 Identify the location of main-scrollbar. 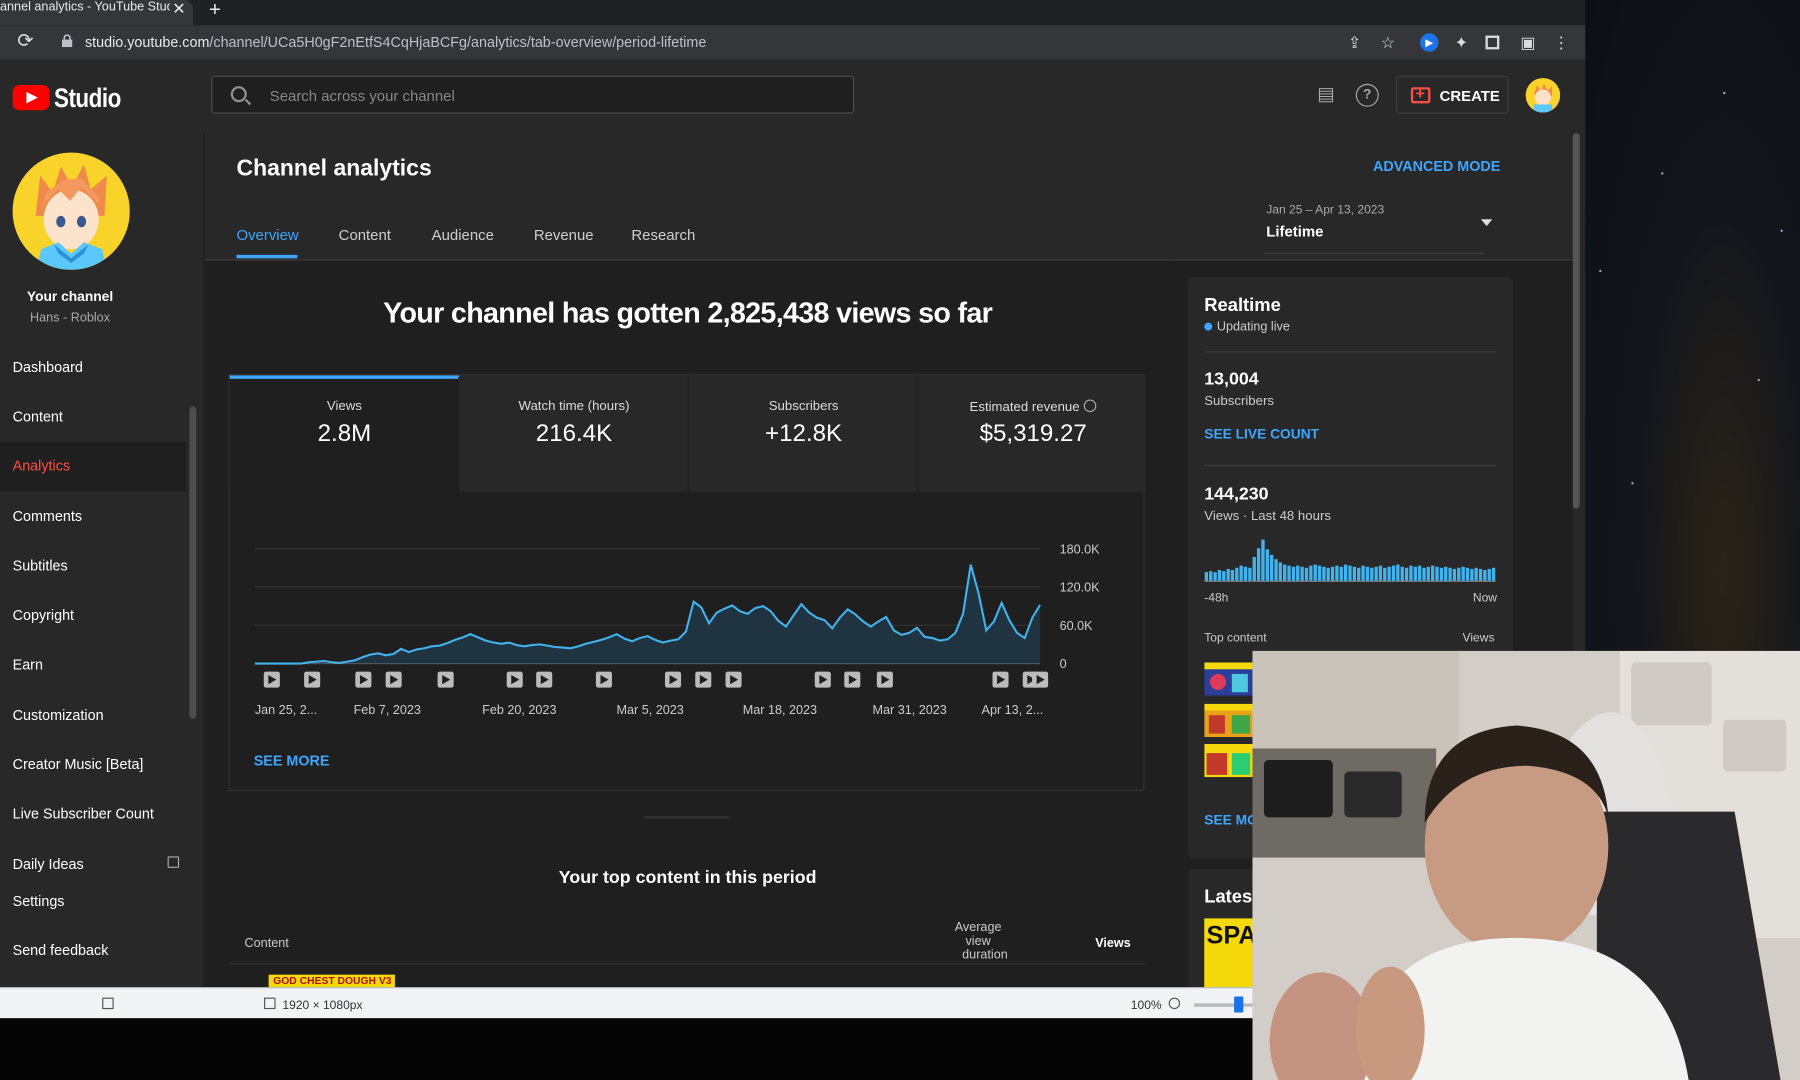
(1576, 321).